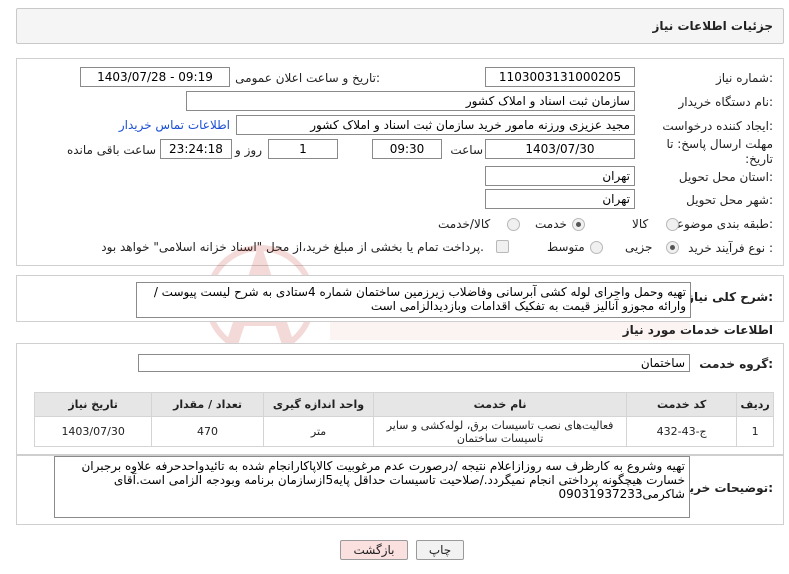  I want to click on city-field: تهران, so click(560, 199).